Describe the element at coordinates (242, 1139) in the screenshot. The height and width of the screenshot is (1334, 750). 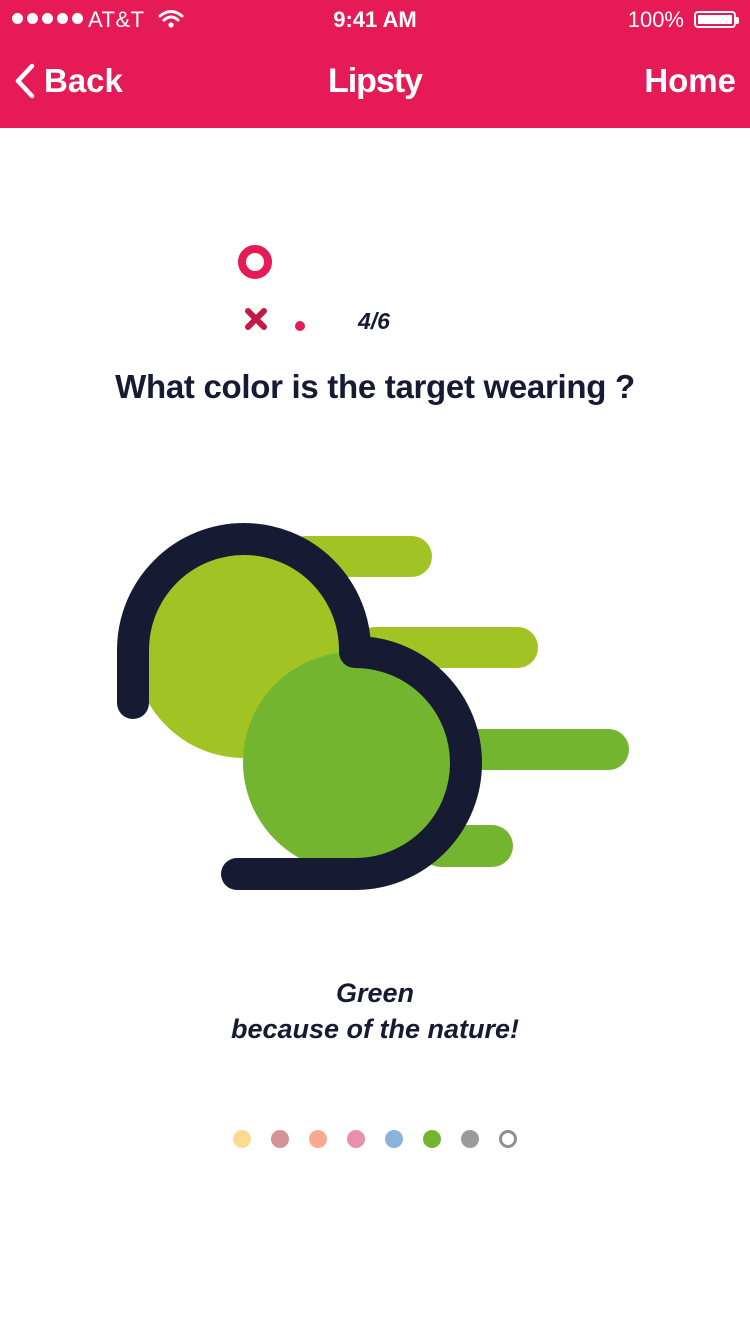
I see `color-option-yellow` at that location.